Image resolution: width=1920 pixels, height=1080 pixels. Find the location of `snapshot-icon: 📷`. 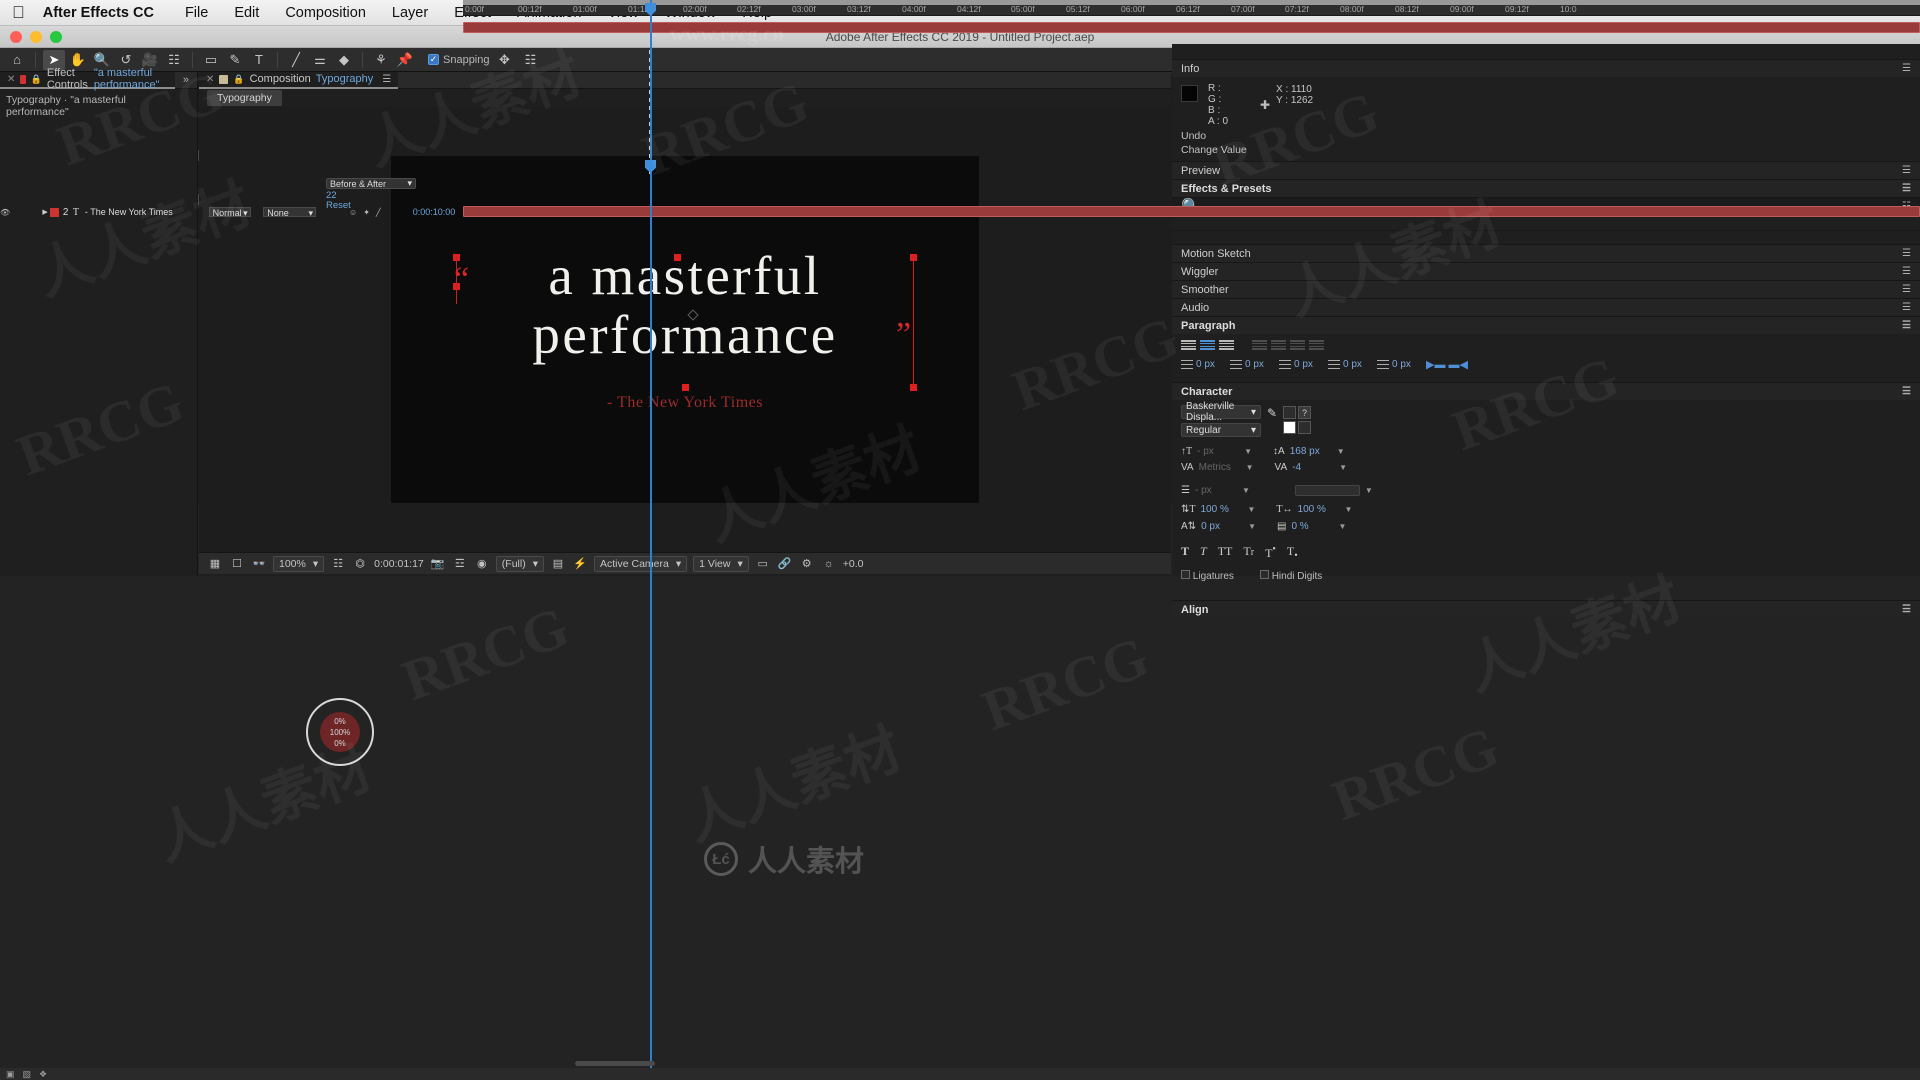

snapshot-icon: 📷 is located at coordinates (438, 563).